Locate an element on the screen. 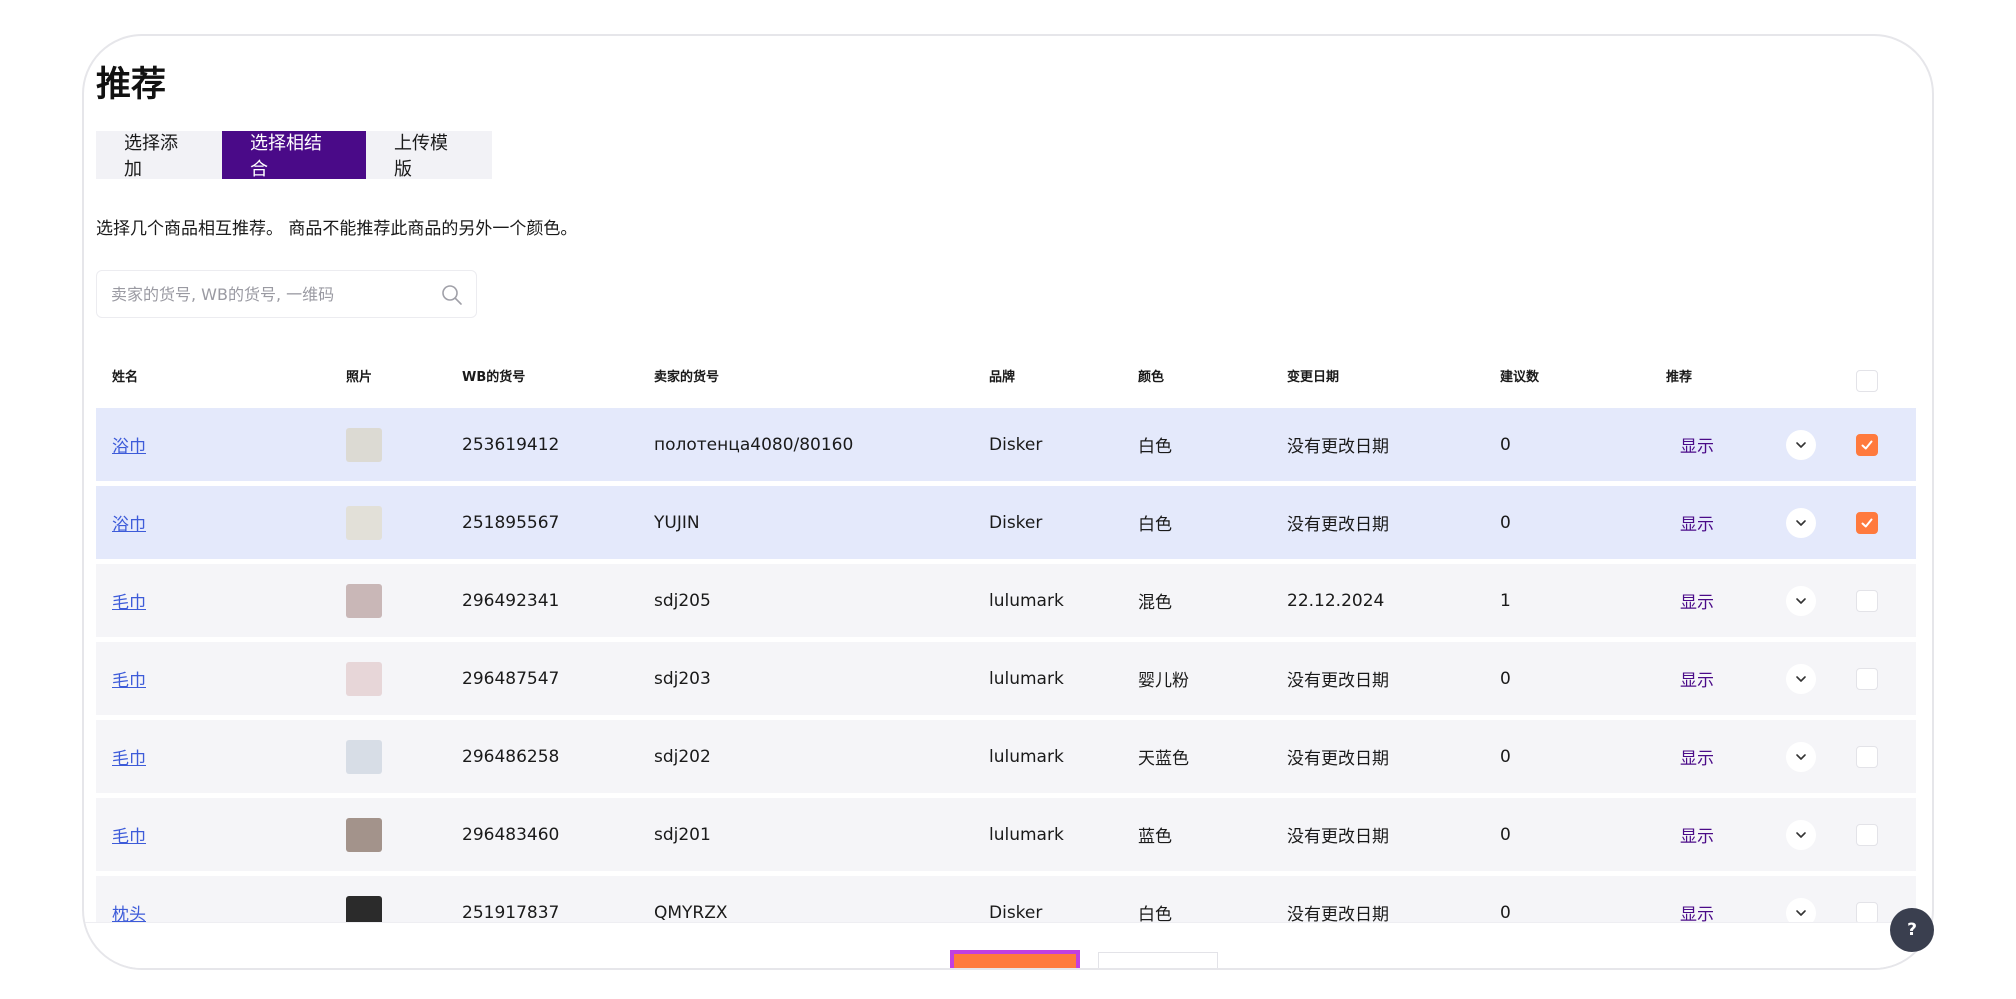 The image size is (2016, 999). search-input is located at coordinates (286, 294).